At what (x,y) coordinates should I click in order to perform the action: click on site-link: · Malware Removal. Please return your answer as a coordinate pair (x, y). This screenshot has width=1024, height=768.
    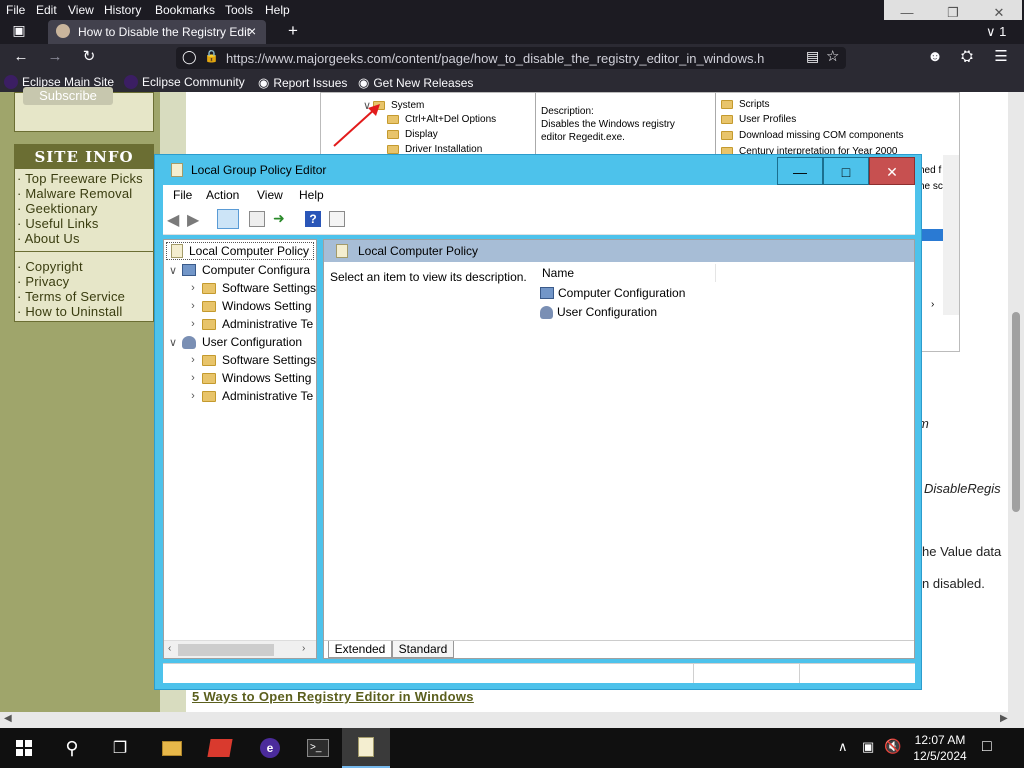
    Looking at the image, I should click on (80, 193).